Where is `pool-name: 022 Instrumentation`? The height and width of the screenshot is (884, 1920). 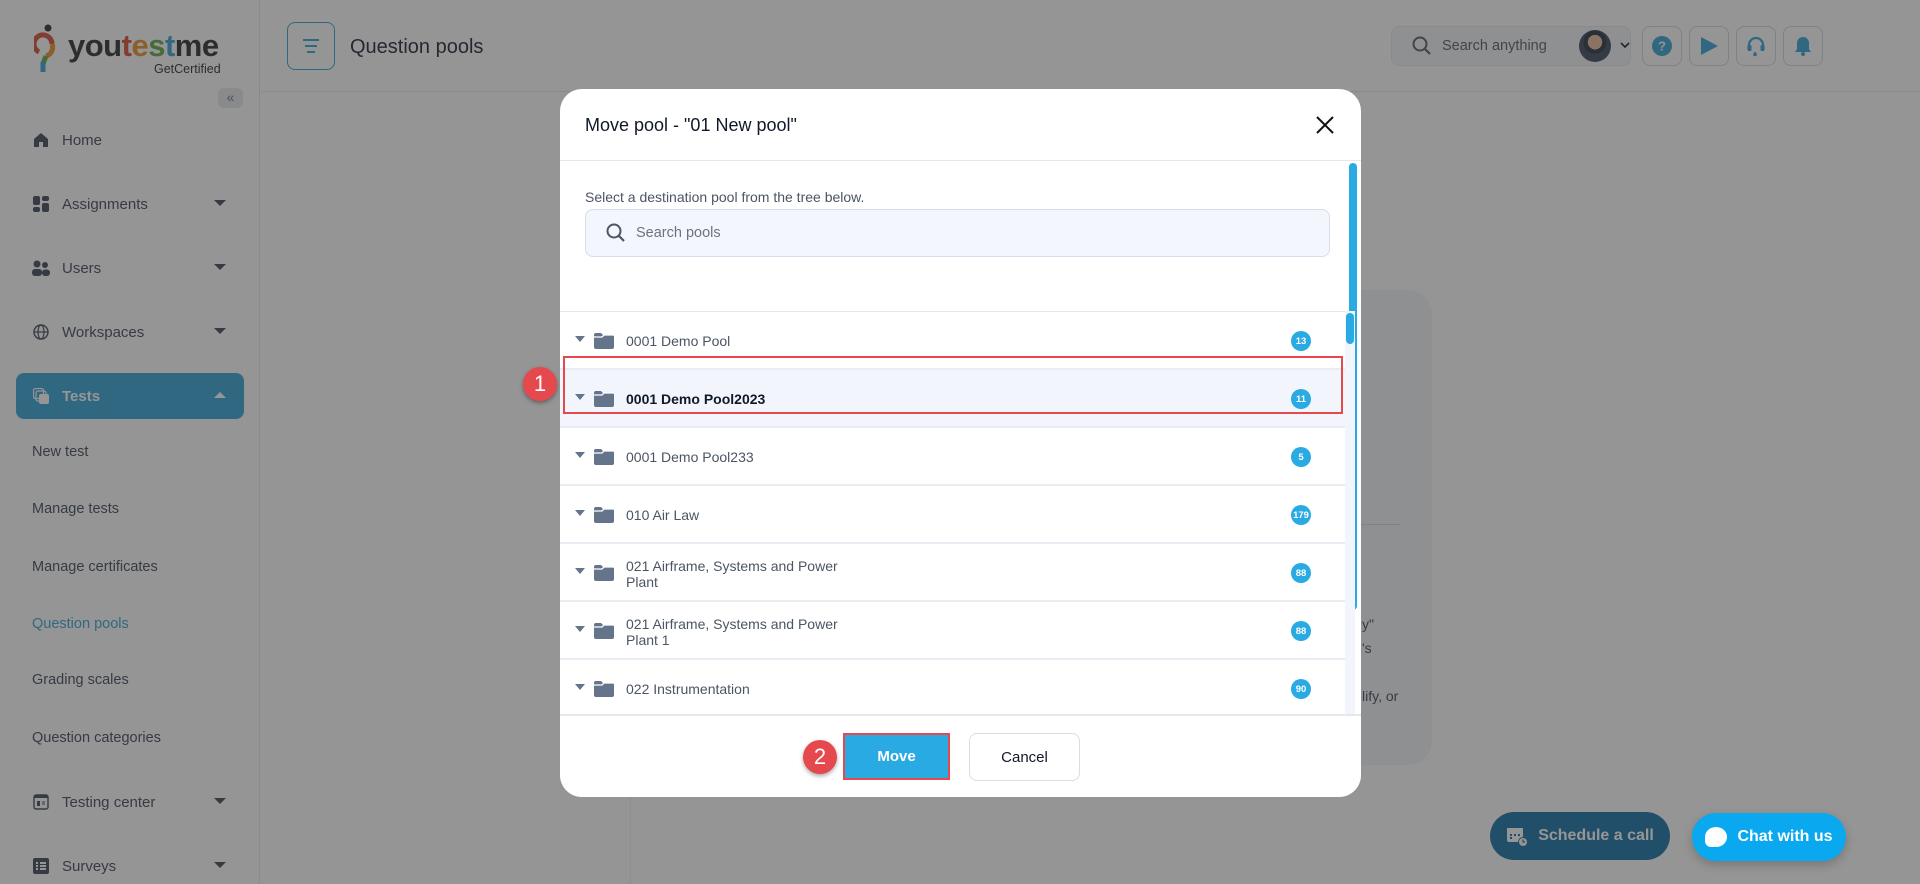
pool-name: 022 Instrumentation is located at coordinates (688, 689).